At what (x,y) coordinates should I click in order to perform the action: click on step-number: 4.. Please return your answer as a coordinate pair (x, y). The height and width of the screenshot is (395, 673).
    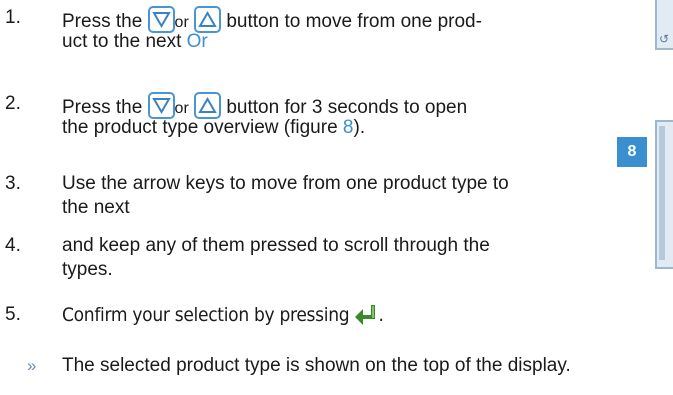
    Looking at the image, I should click on (13, 245).